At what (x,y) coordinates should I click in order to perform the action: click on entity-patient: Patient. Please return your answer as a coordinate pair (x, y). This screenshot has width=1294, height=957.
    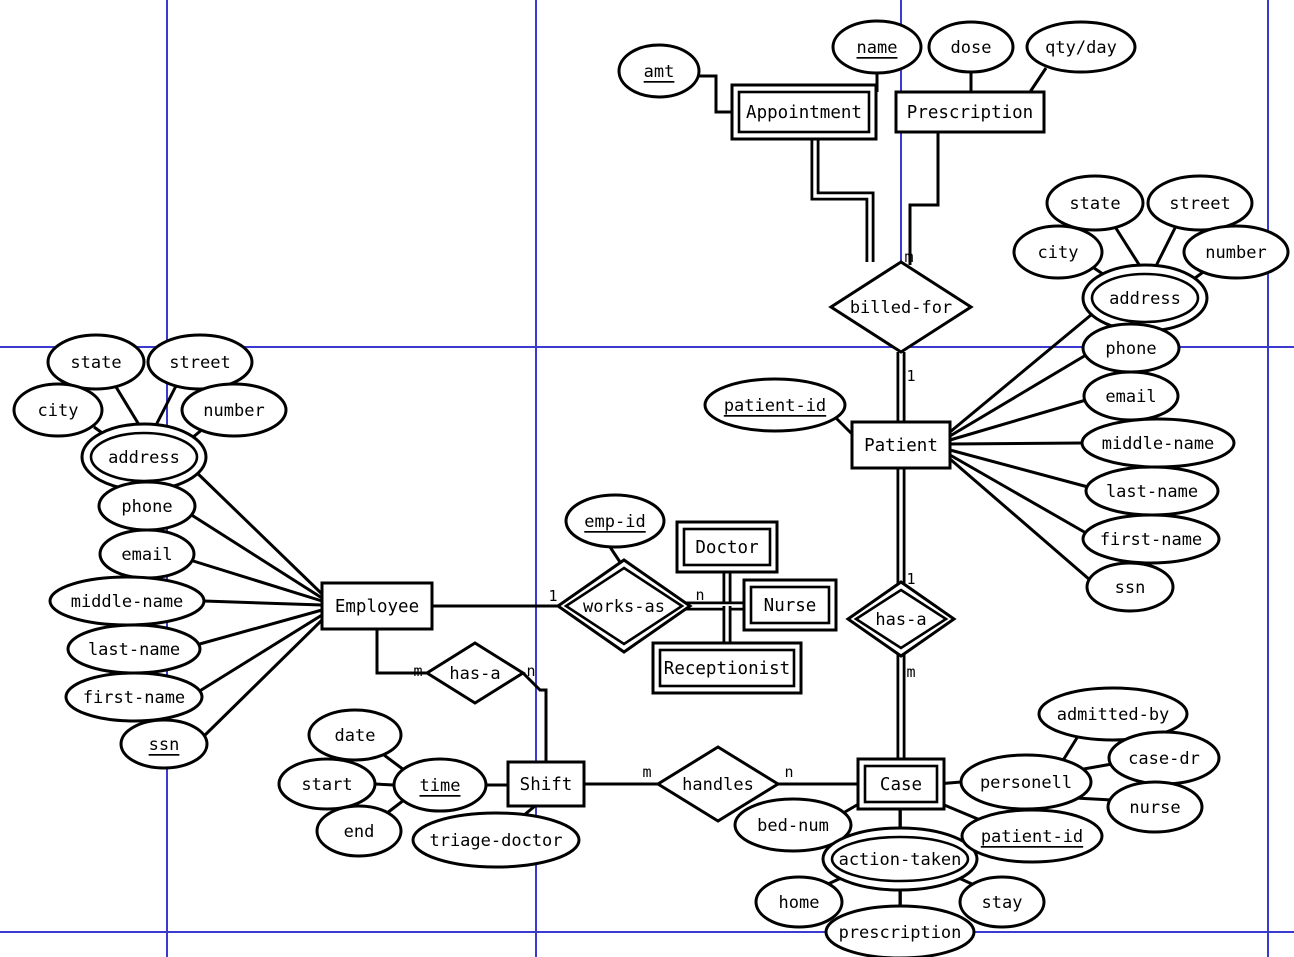
    Looking at the image, I should click on (901, 445).